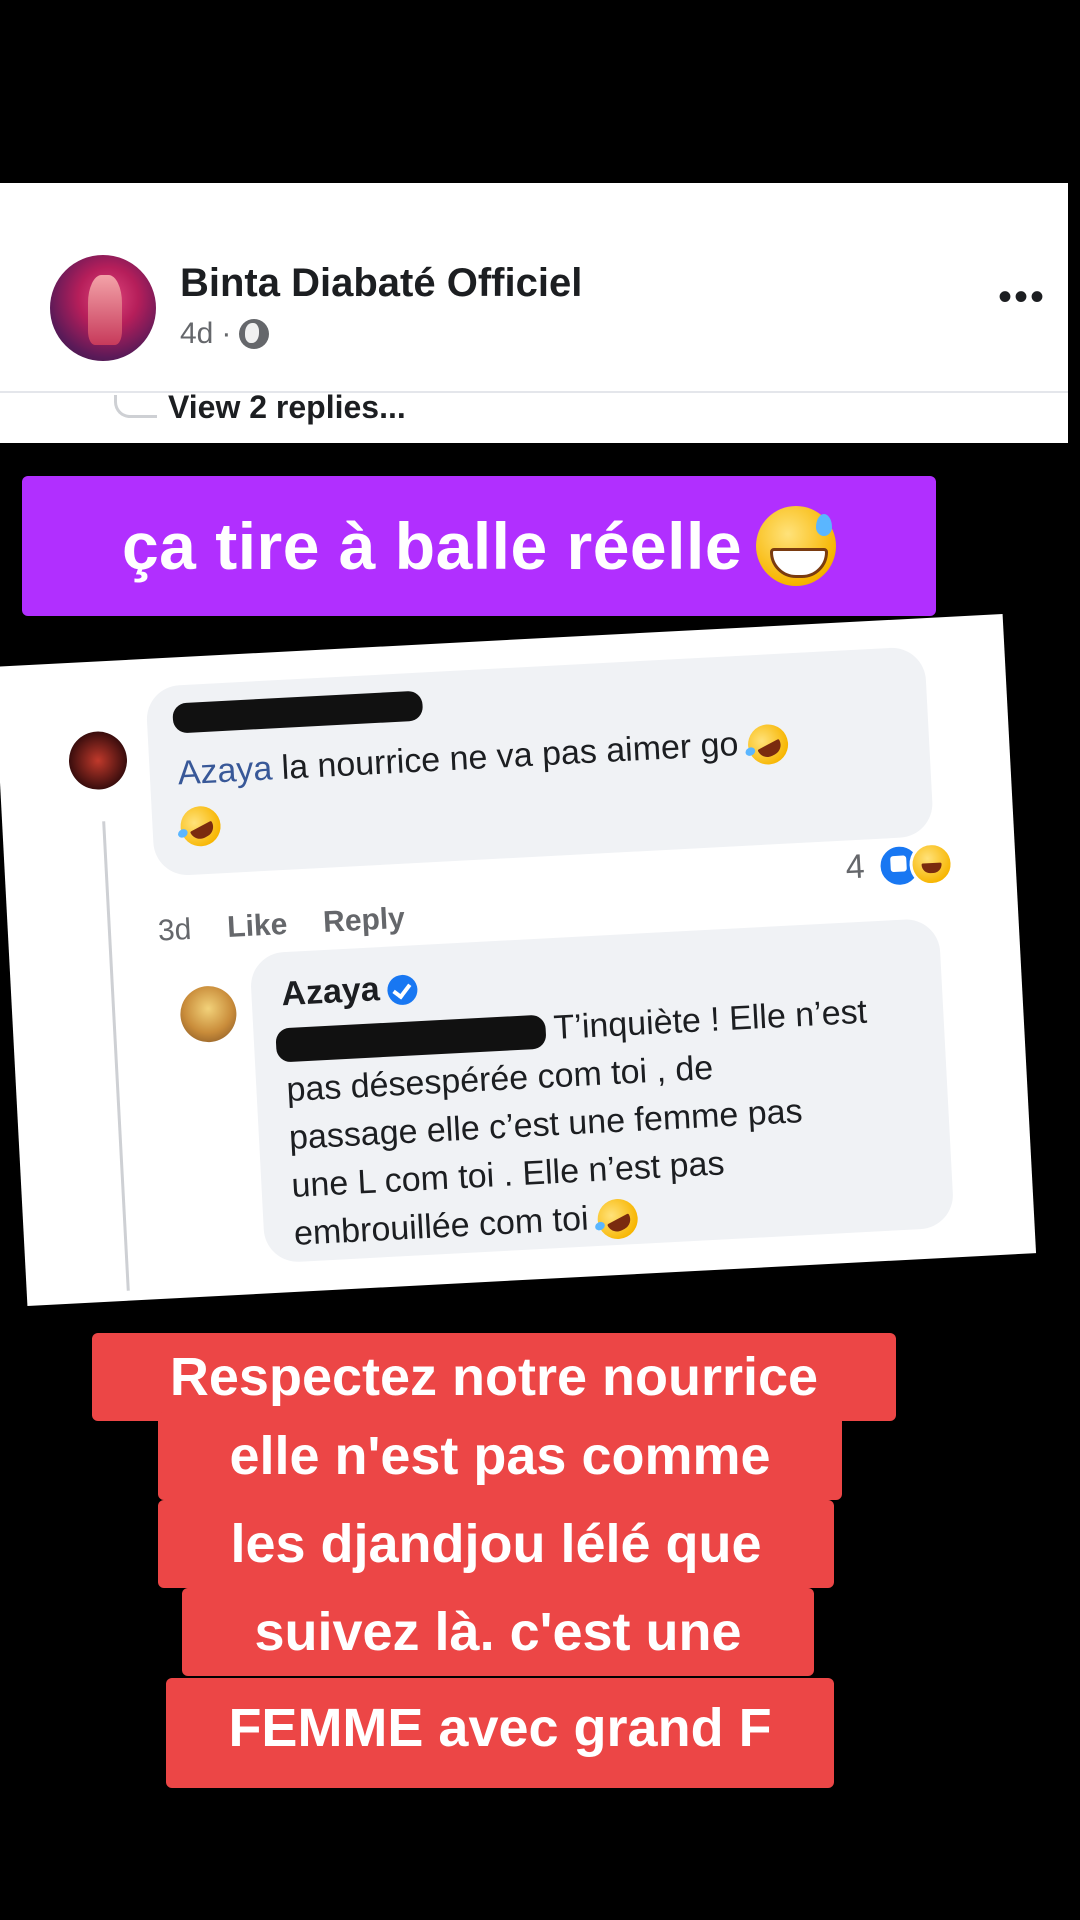 This screenshot has height=1920, width=1080. I want to click on comment-actions: 3d Like Reply, so click(281, 925).